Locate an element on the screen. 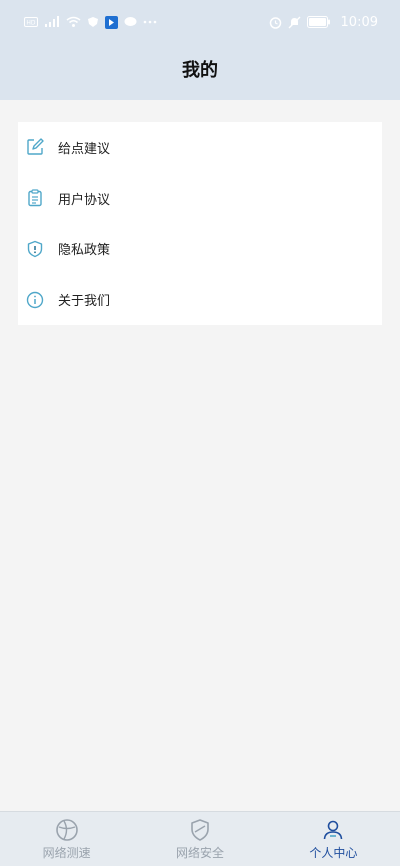  info-icon is located at coordinates (35, 300).